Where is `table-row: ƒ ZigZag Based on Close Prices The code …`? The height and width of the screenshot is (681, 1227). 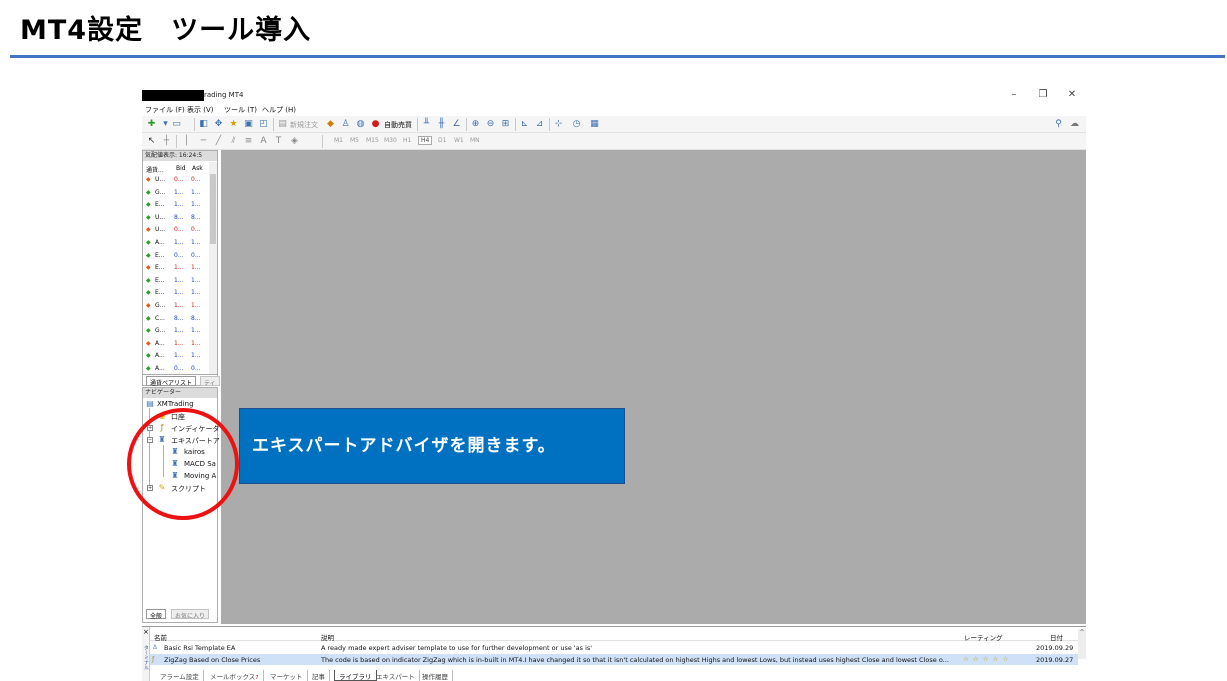
table-row: ƒ ZigZag Based on Close Prices The code … is located at coordinates (614, 659).